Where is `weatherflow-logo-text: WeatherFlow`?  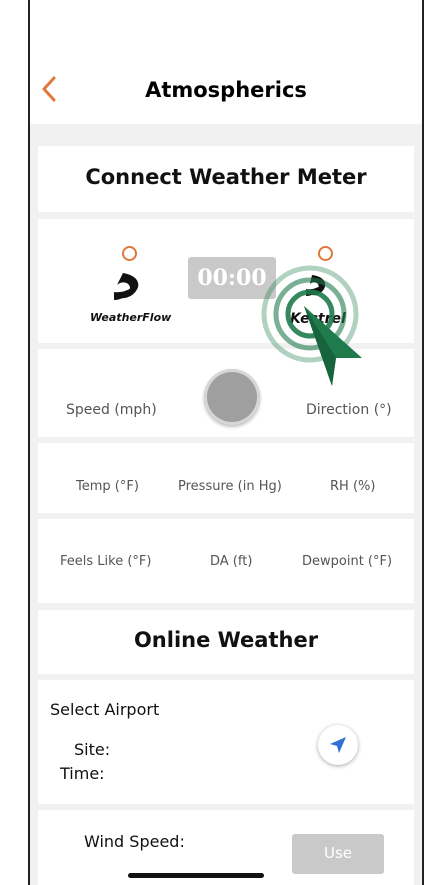 weatherflow-logo-text: WeatherFlow is located at coordinates (131, 317).